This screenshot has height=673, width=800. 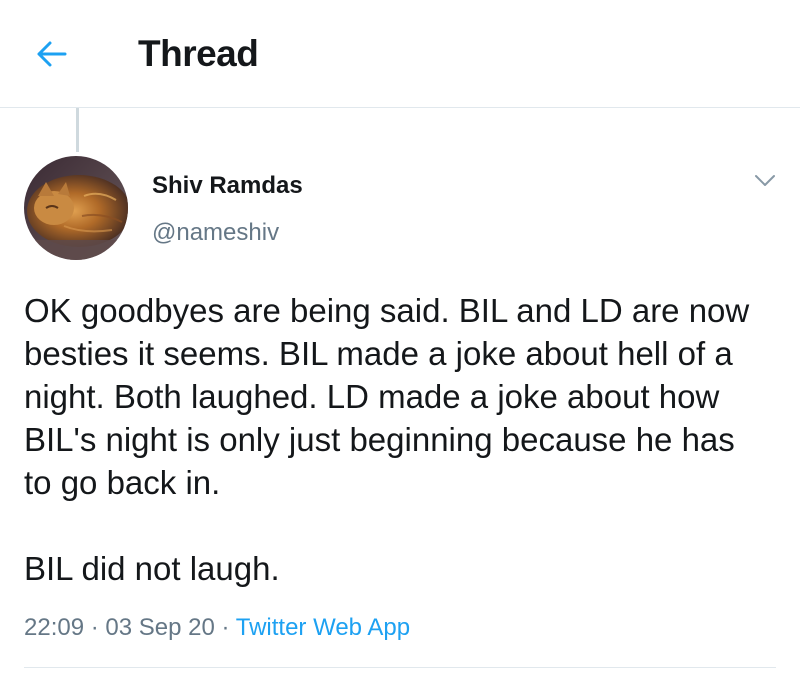 I want to click on chevron-down-icon, so click(x=765, y=183).